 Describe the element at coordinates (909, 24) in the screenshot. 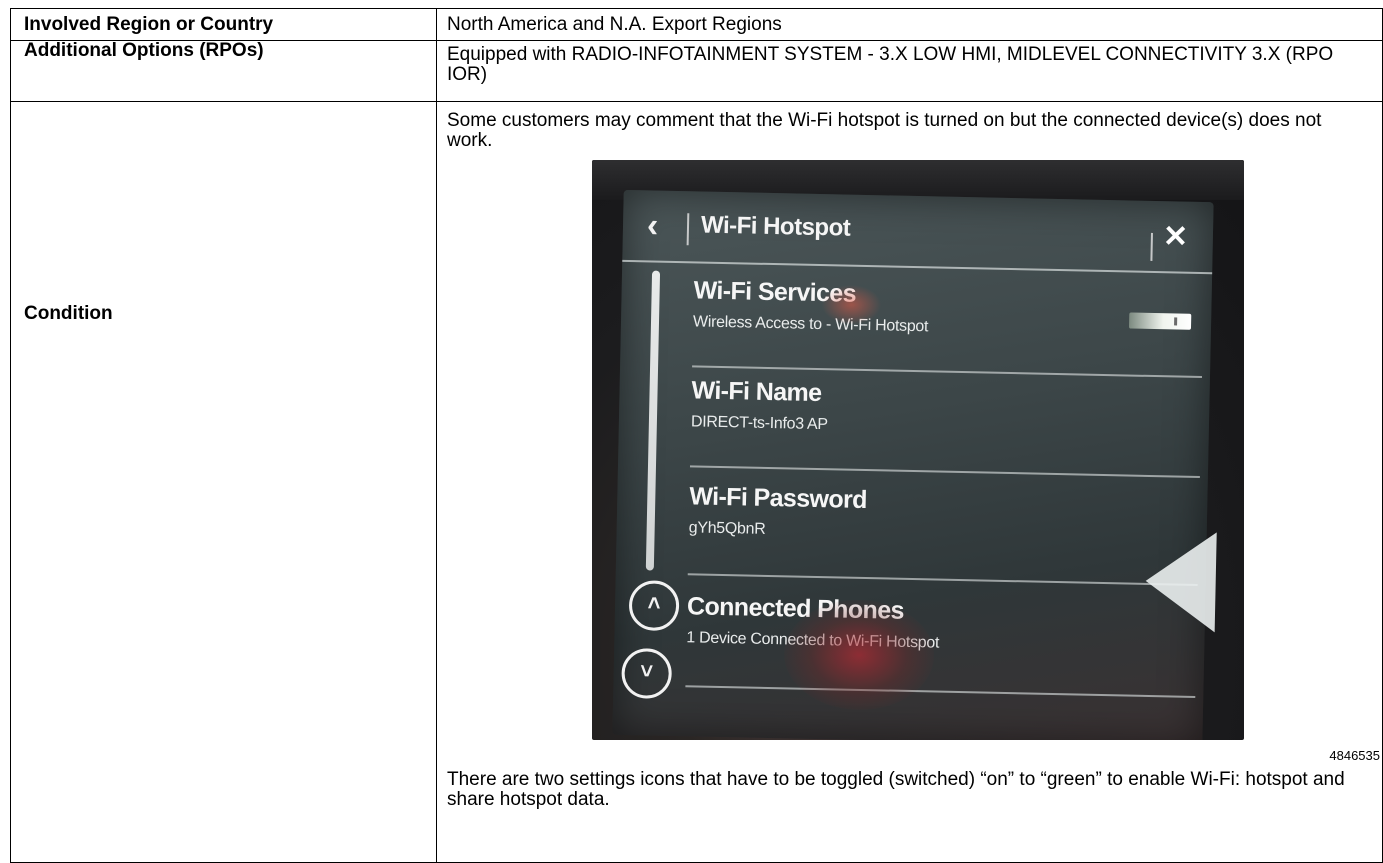

I see `region-value: North America and N.A. Export Regions` at that location.